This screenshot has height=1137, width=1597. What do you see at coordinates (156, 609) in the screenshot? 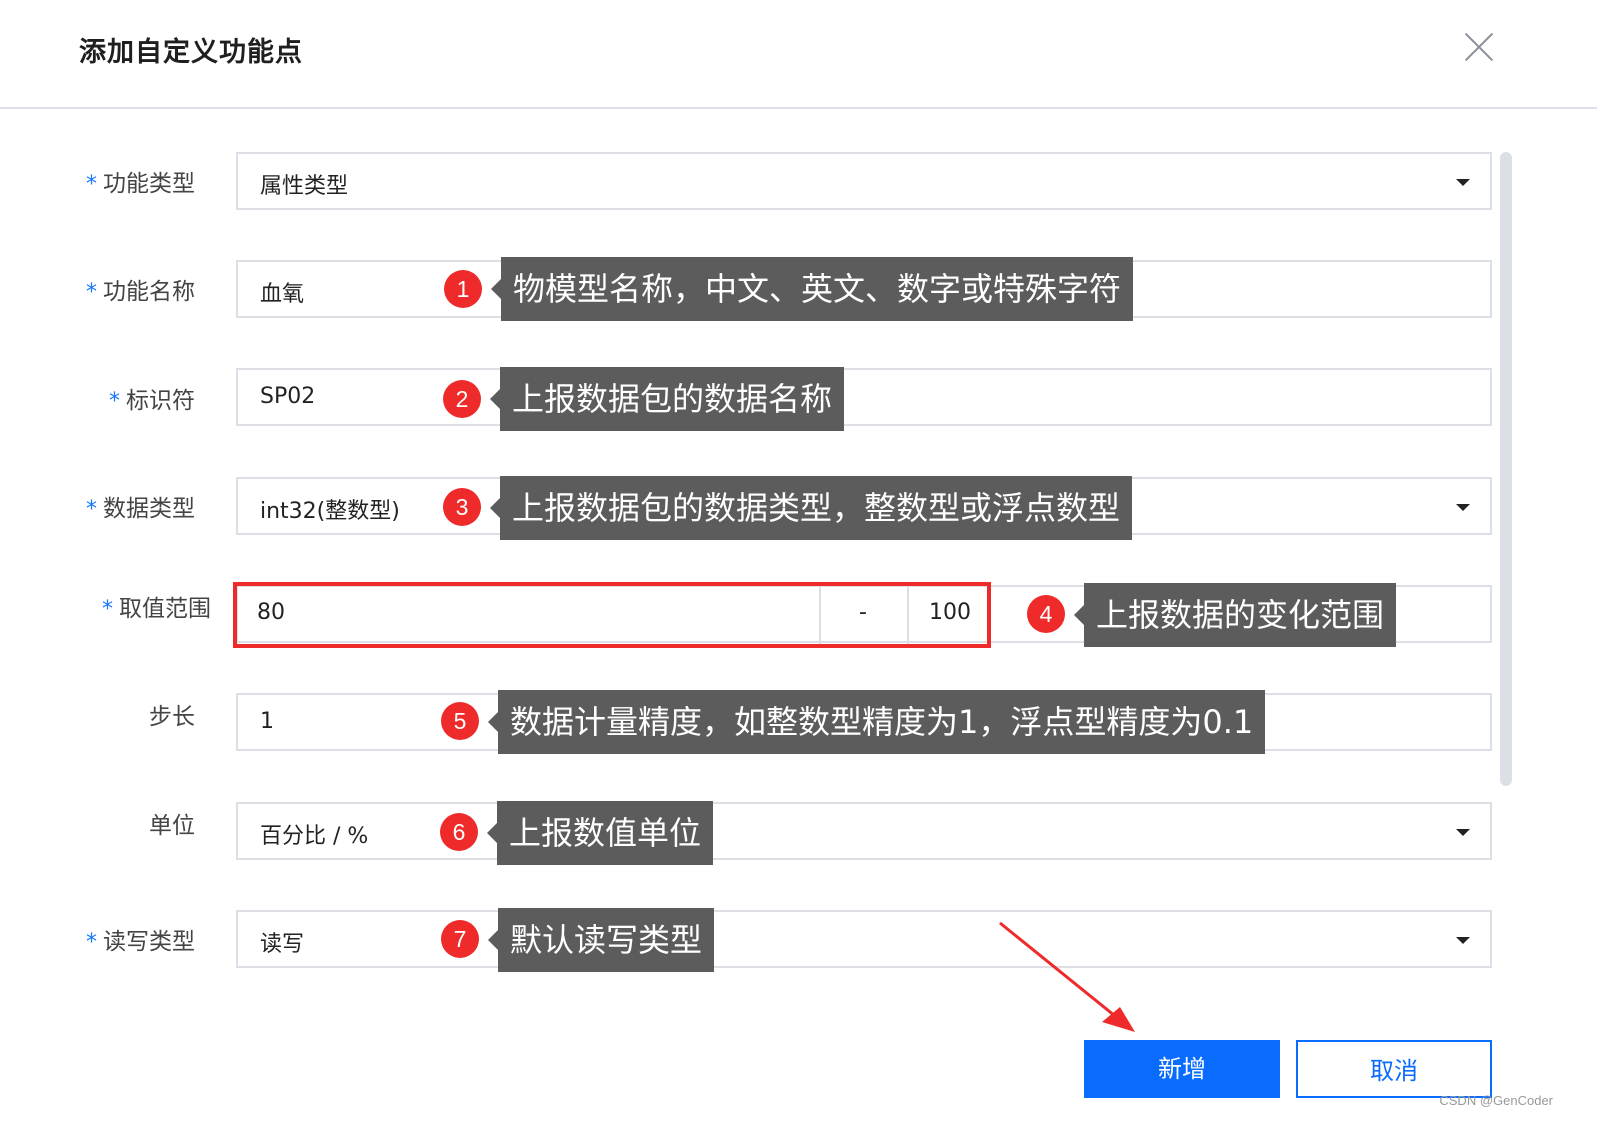
I see `range-label: * 取值范围` at bounding box center [156, 609].